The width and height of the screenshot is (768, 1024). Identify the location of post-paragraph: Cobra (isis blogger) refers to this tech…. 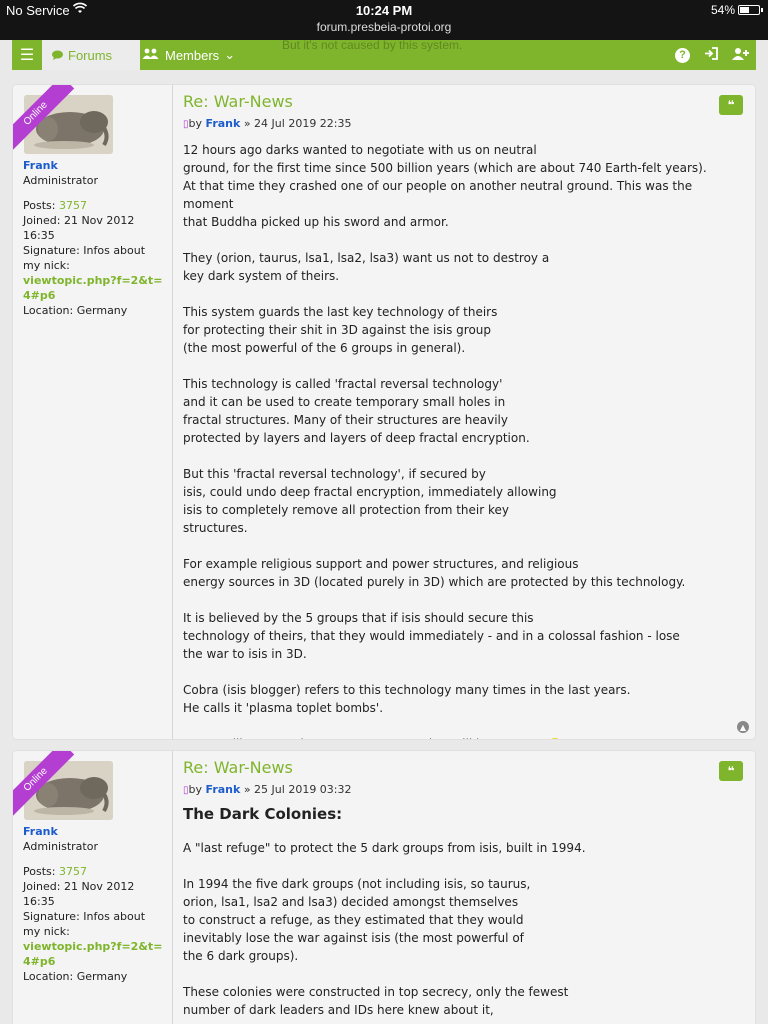
(407, 699).